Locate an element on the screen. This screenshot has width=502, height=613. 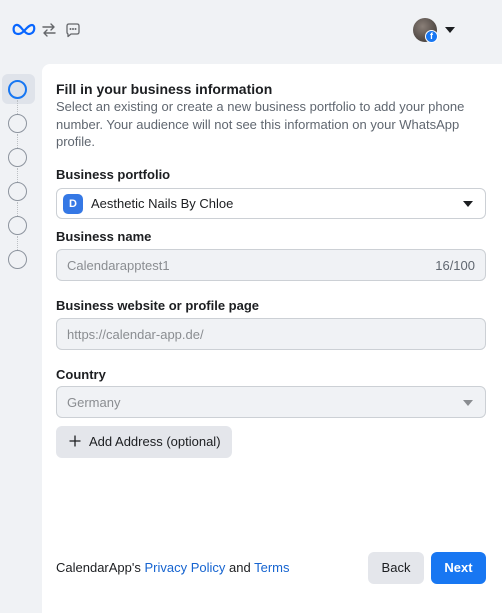
business-name-label: Business name is located at coordinates (104, 236).